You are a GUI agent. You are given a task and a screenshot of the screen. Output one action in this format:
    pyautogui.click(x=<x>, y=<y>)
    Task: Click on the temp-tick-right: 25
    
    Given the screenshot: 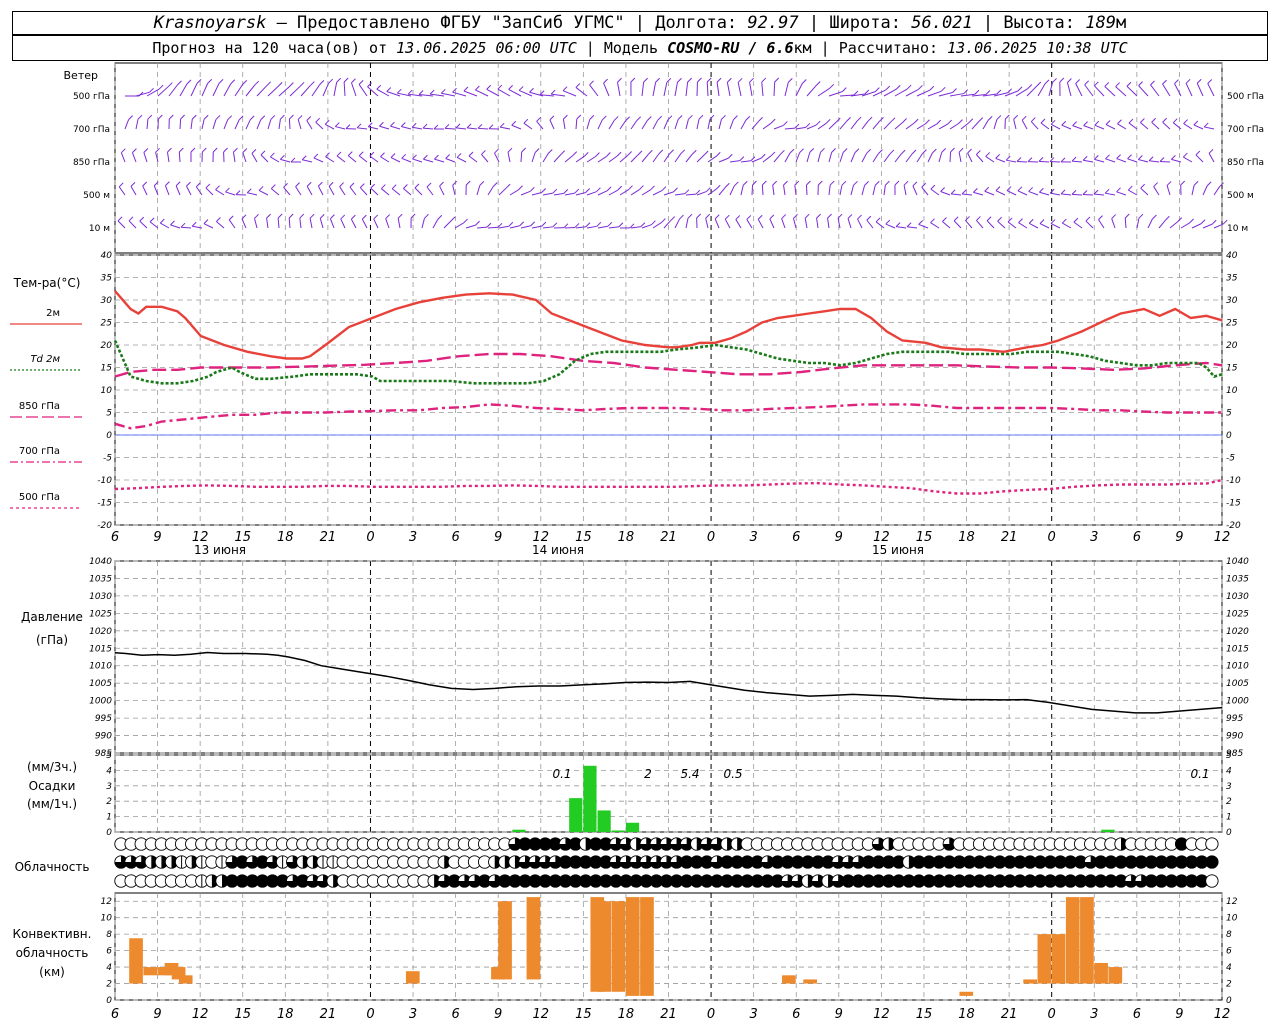 What is the action you would take?
    pyautogui.click(x=1232, y=324)
    